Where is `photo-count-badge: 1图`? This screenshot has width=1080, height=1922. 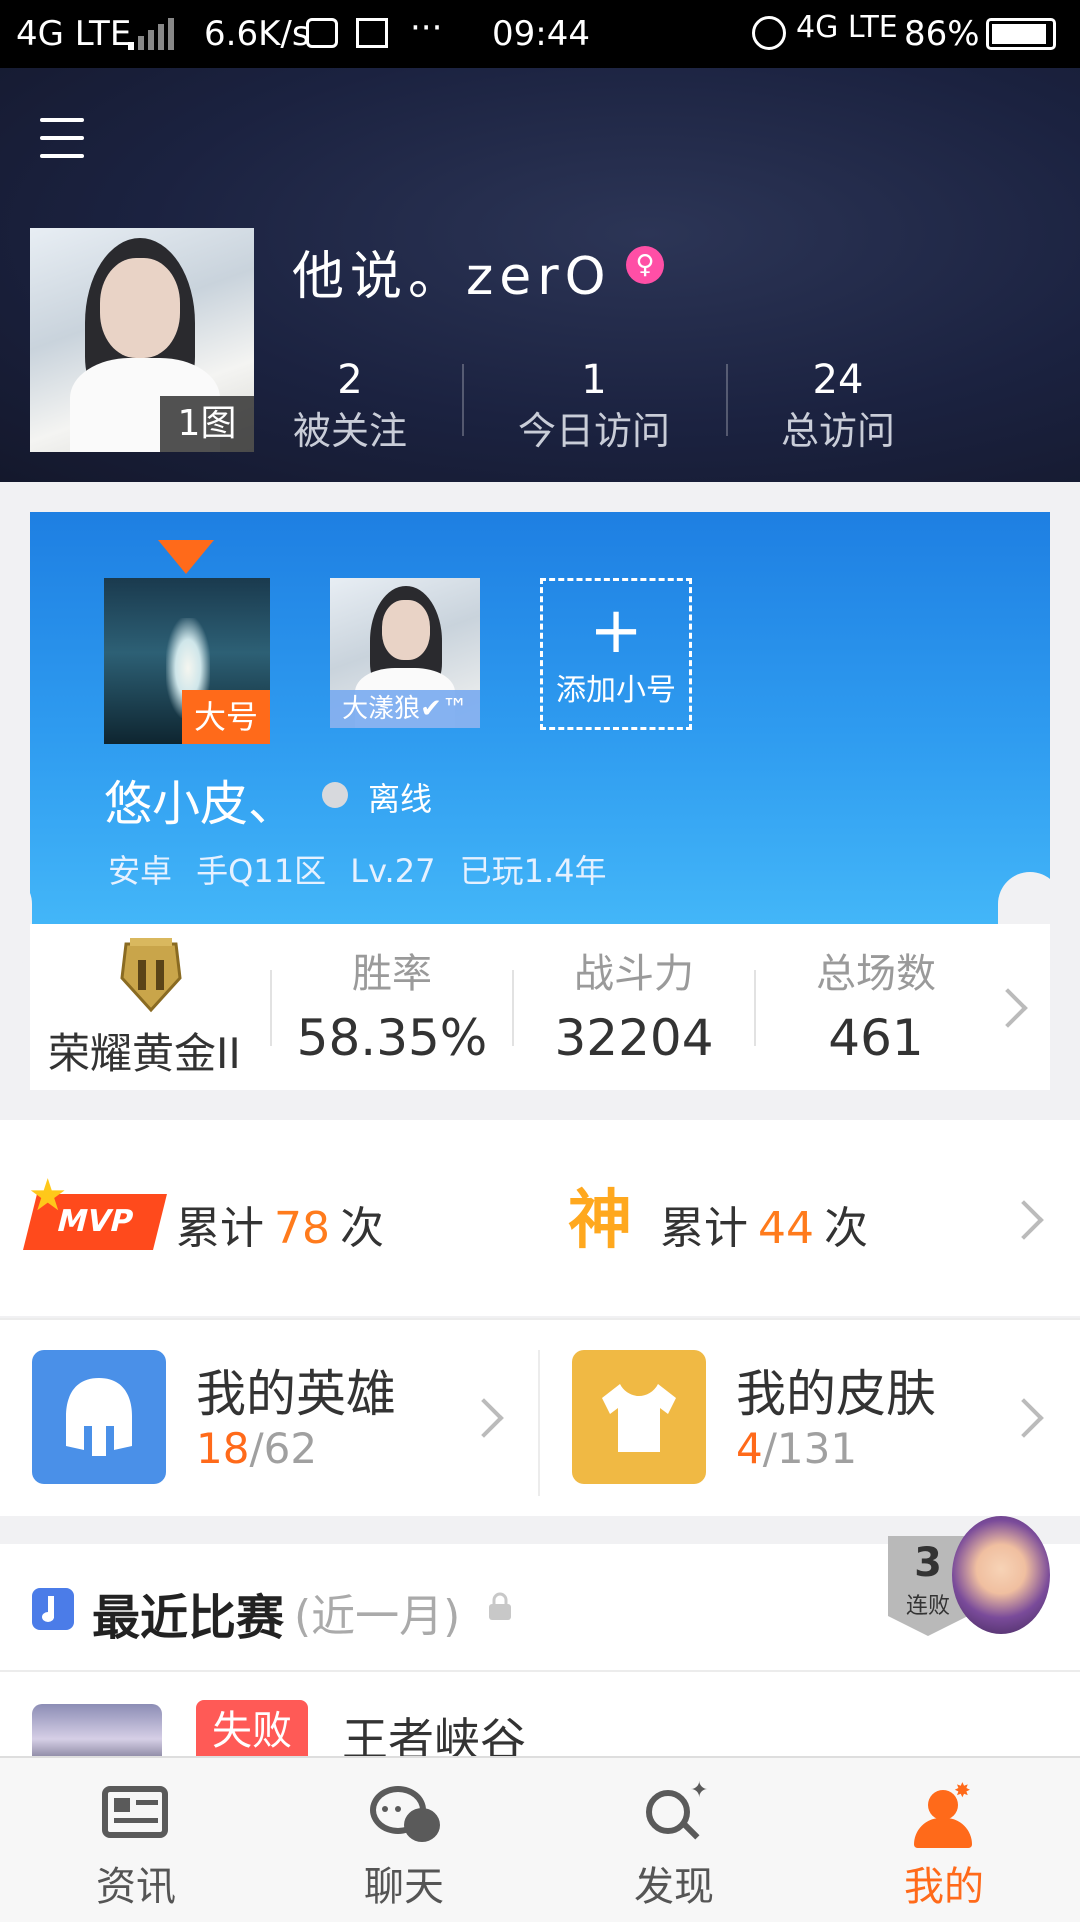
photo-count-badge: 1图 is located at coordinates (207, 424).